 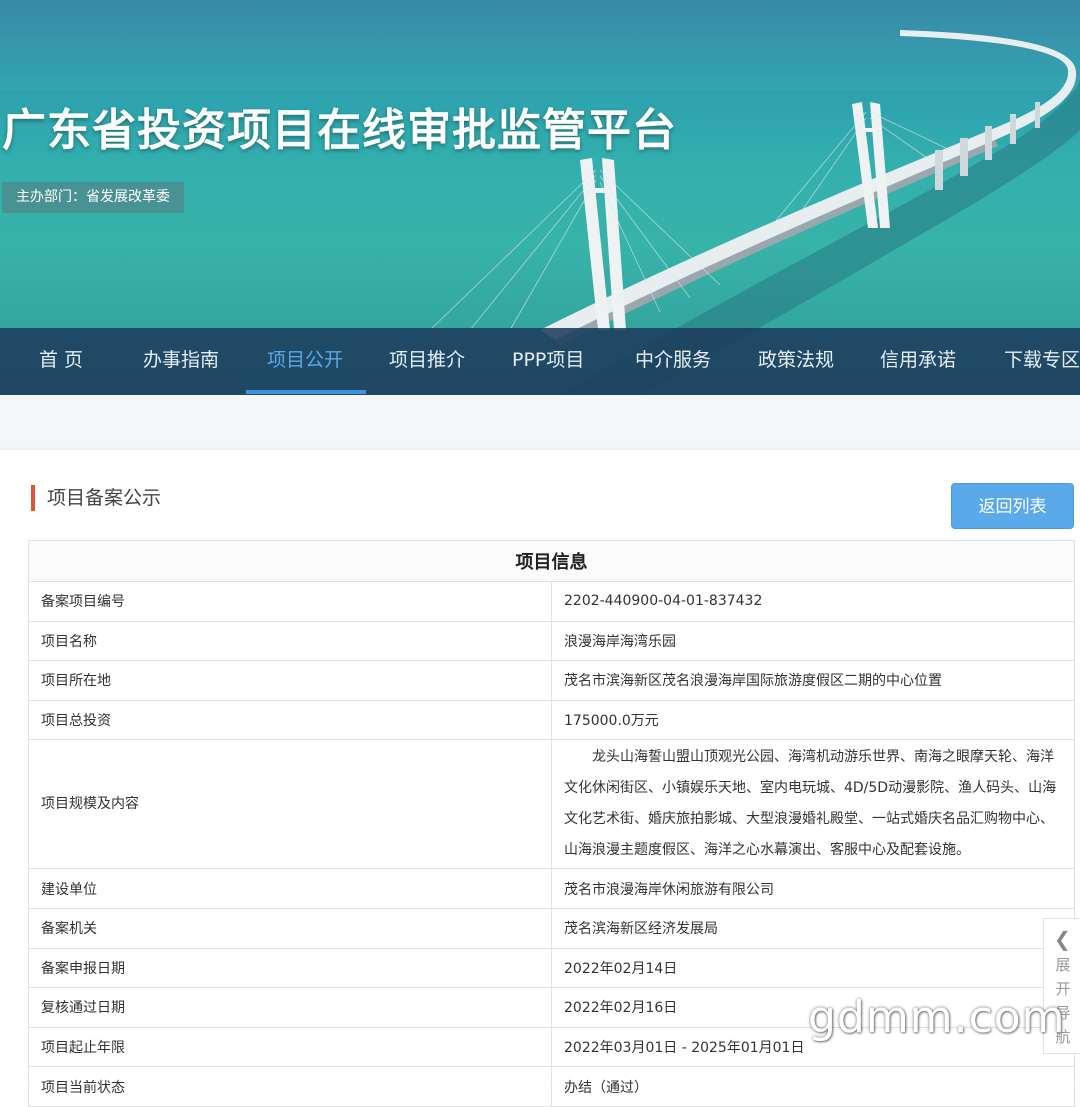 I want to click on nav-item-policies: 政策法规, so click(x=796, y=361).